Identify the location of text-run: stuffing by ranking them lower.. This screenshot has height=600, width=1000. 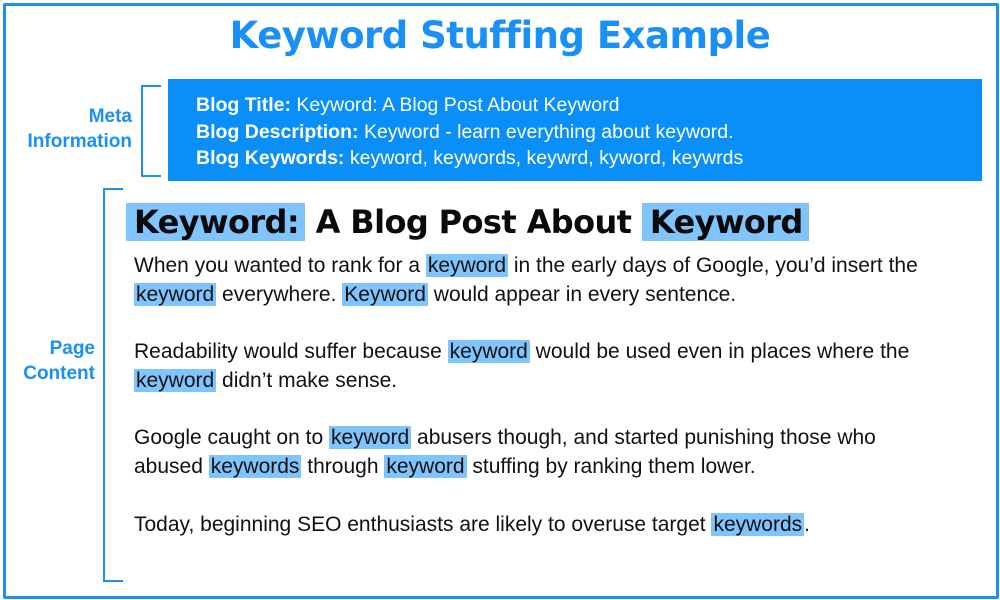
(611, 467).